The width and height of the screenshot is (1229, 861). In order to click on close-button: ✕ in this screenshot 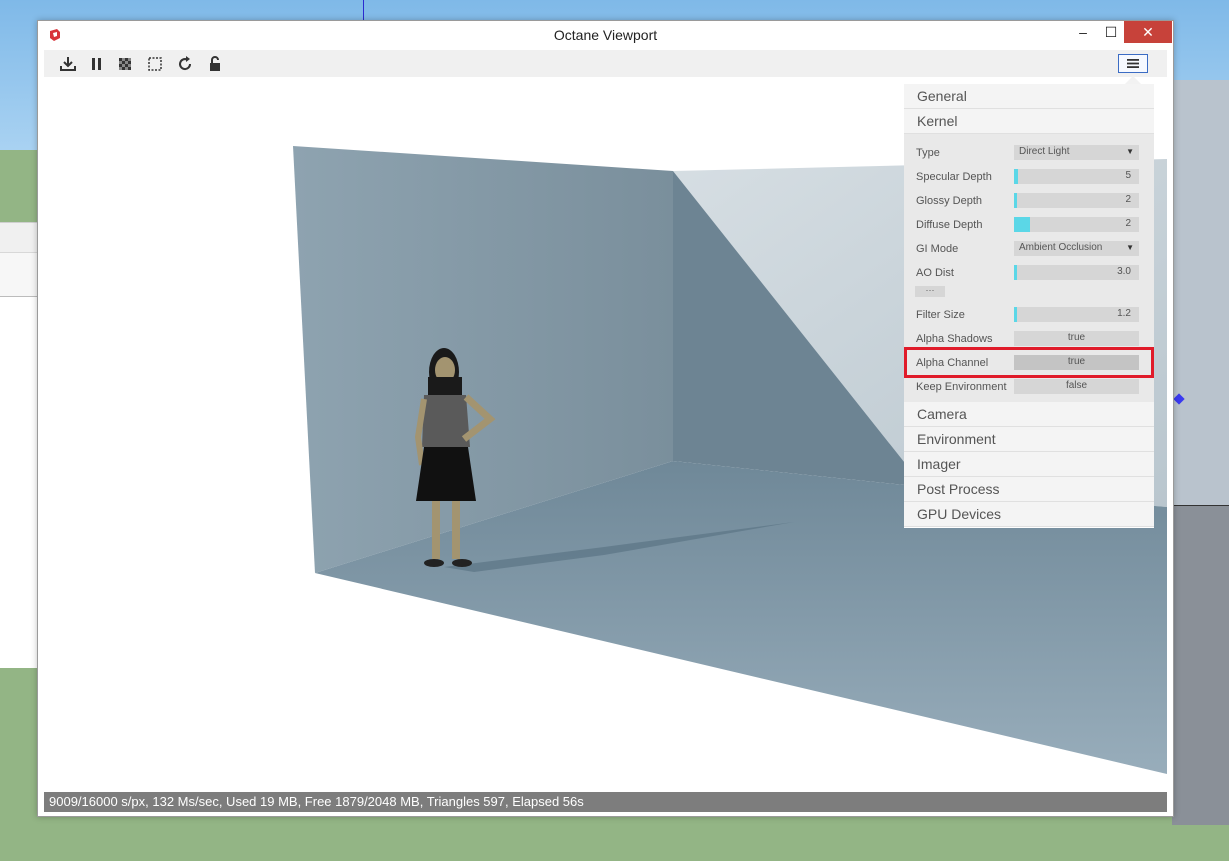, I will do `click(1148, 32)`.